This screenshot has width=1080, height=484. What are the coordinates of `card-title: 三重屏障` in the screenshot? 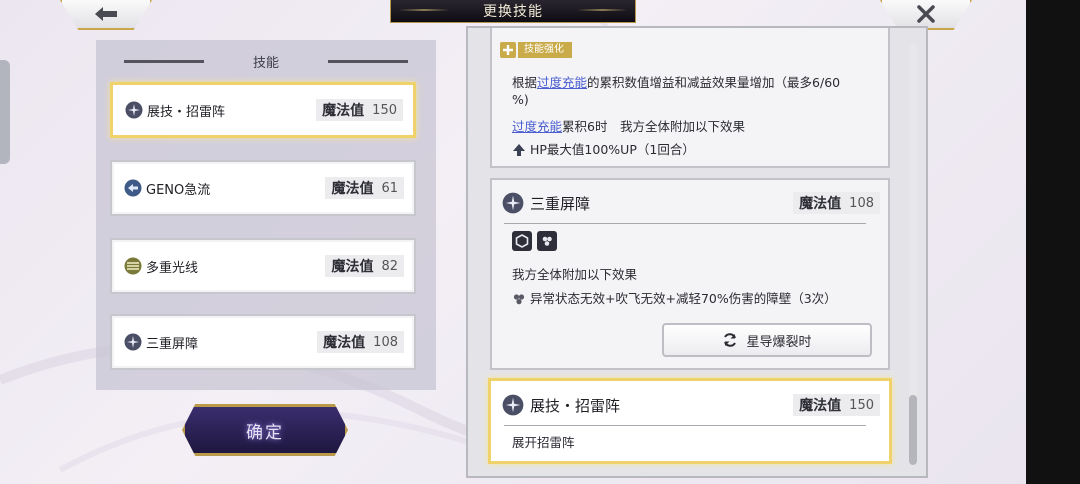 It's located at (560, 203).